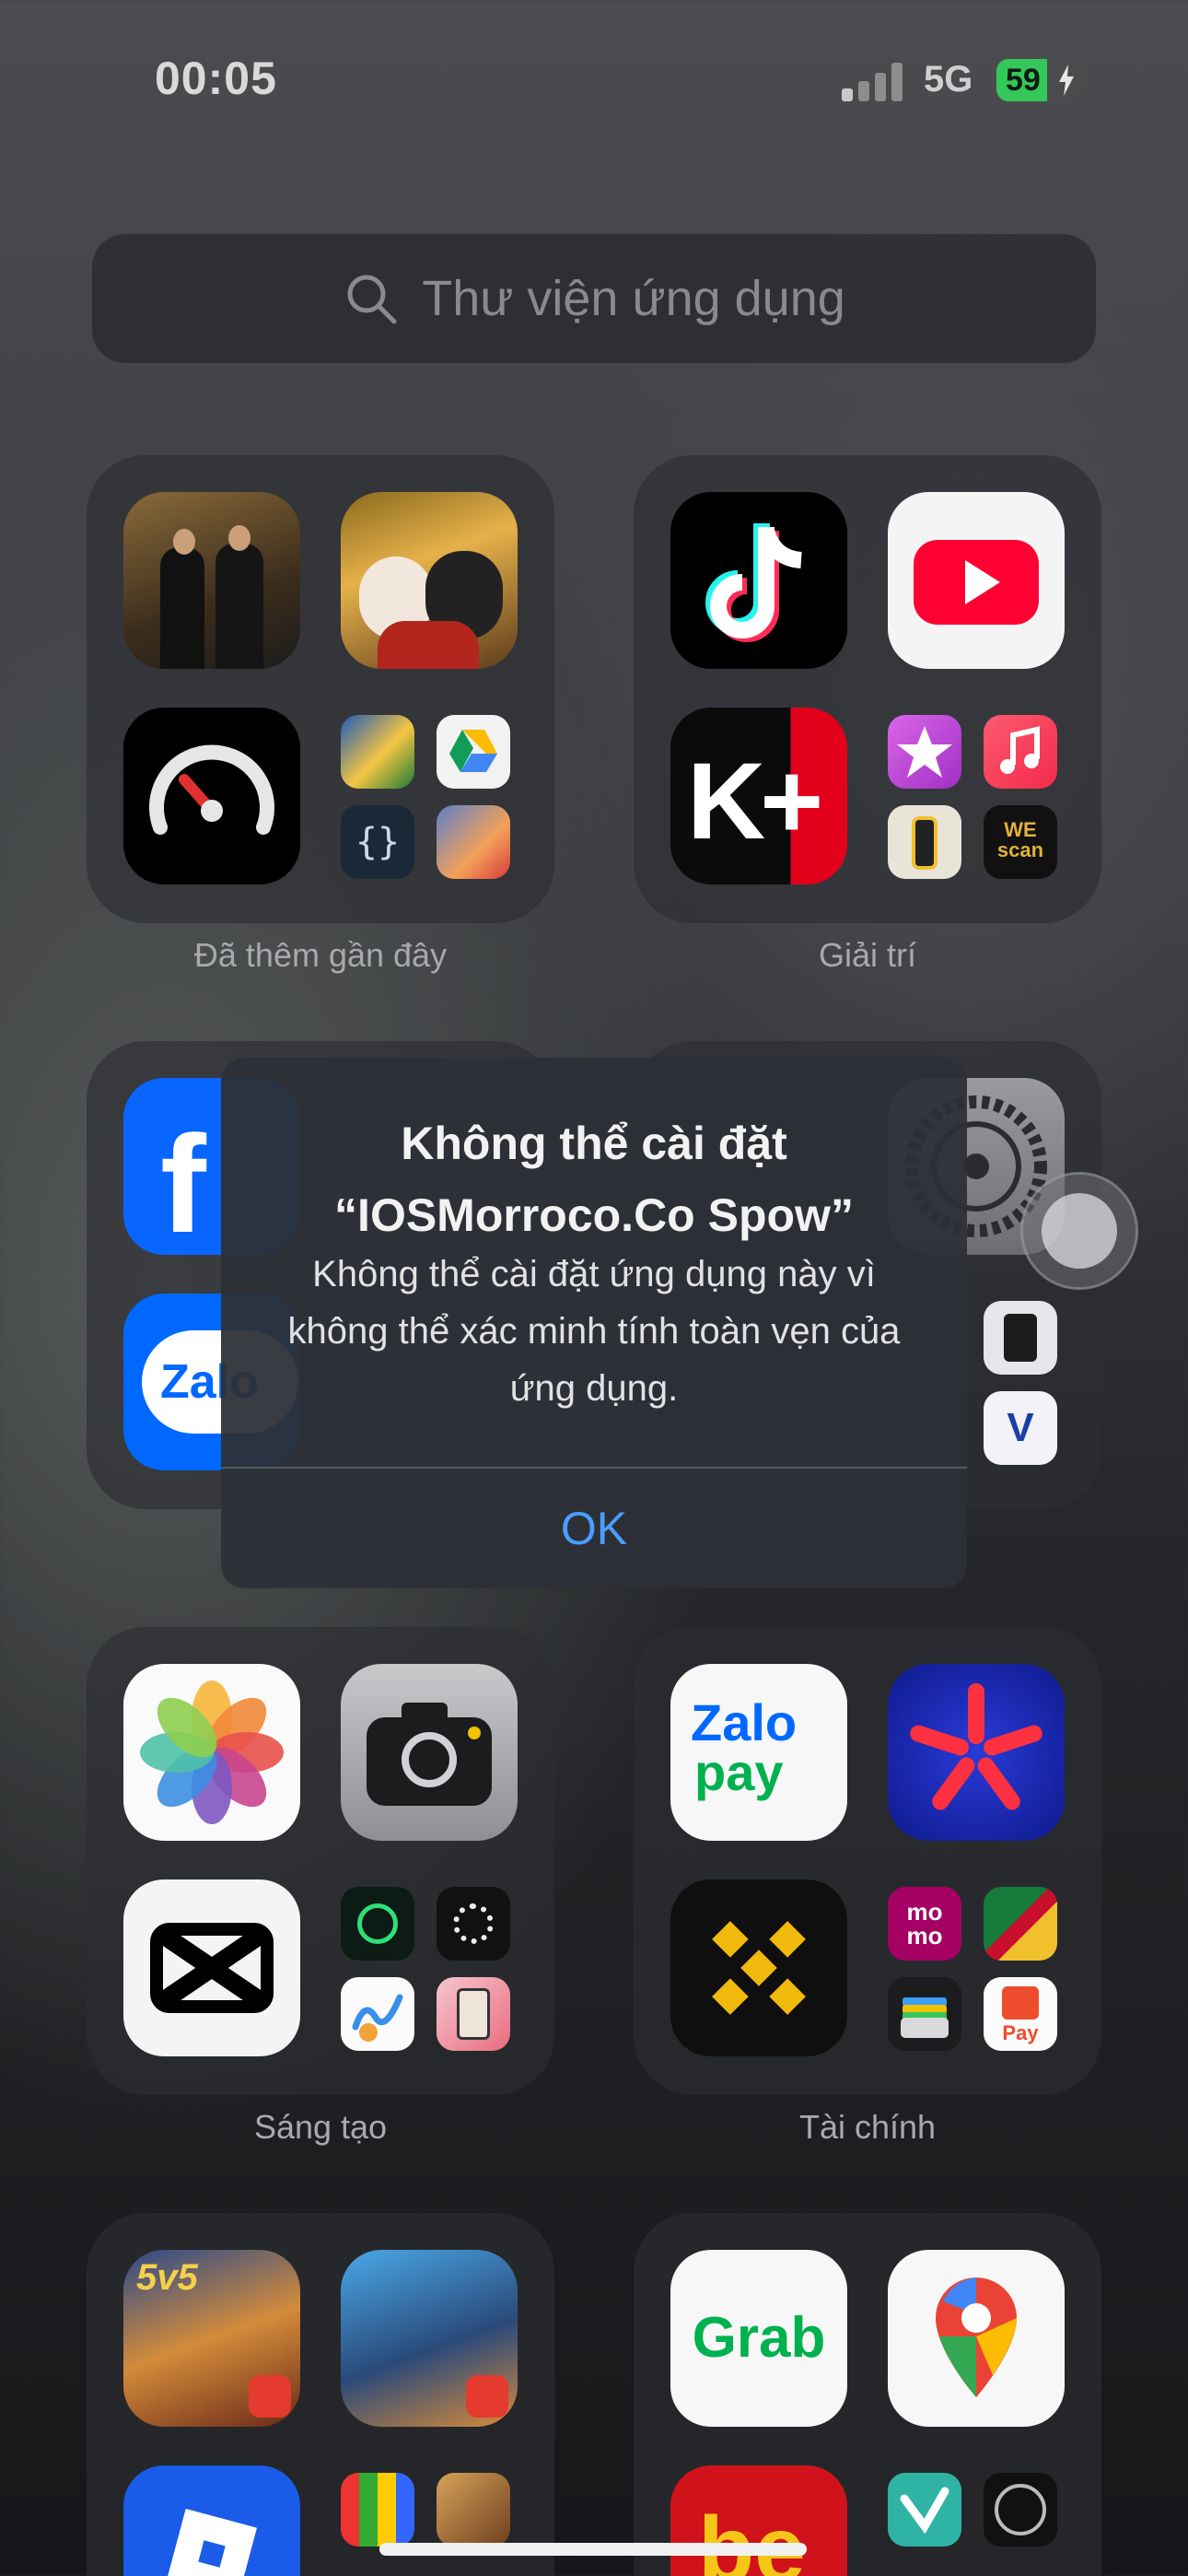  What do you see at coordinates (429, 580) in the screenshot?
I see `kittens-app` at bounding box center [429, 580].